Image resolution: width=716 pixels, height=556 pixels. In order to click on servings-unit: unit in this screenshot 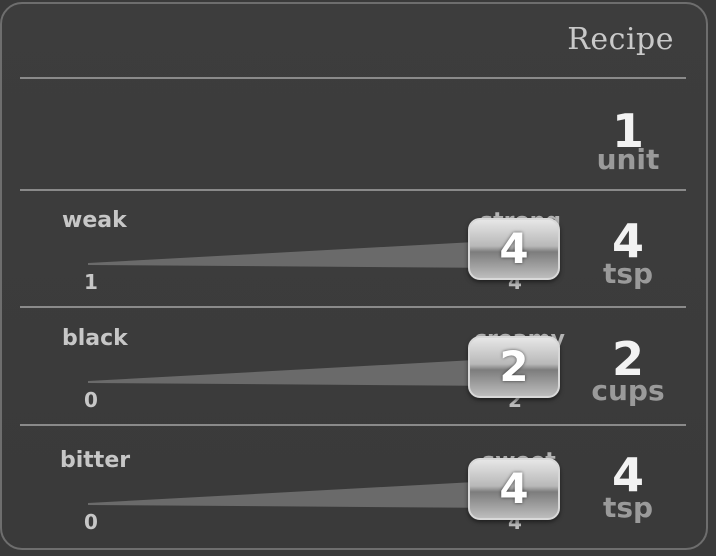, I will do `click(628, 159)`.